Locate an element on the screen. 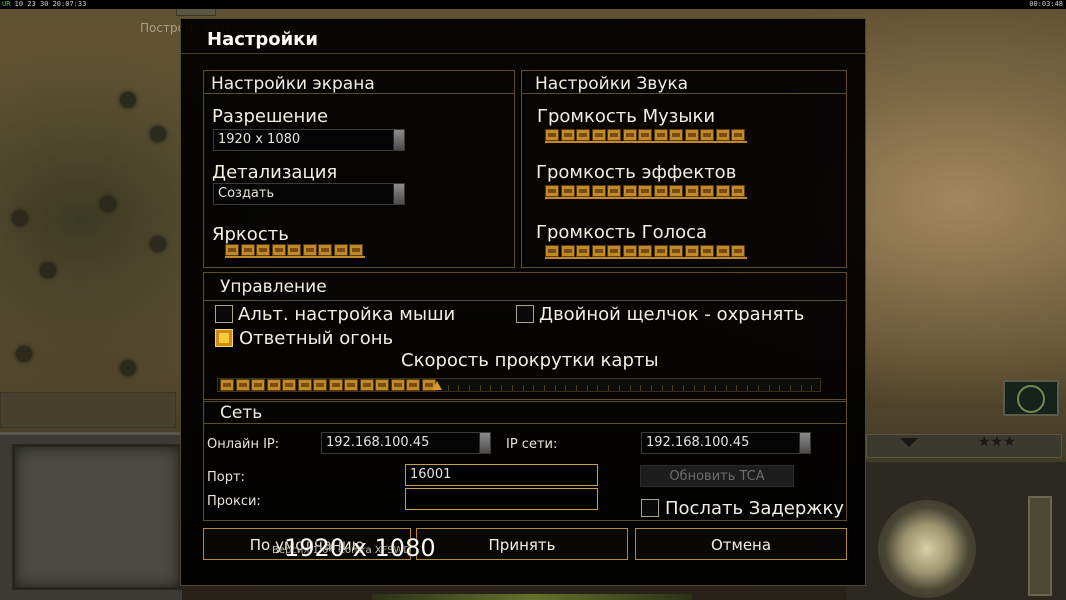  update-tca-button: Обновить TCA is located at coordinates (717, 476).